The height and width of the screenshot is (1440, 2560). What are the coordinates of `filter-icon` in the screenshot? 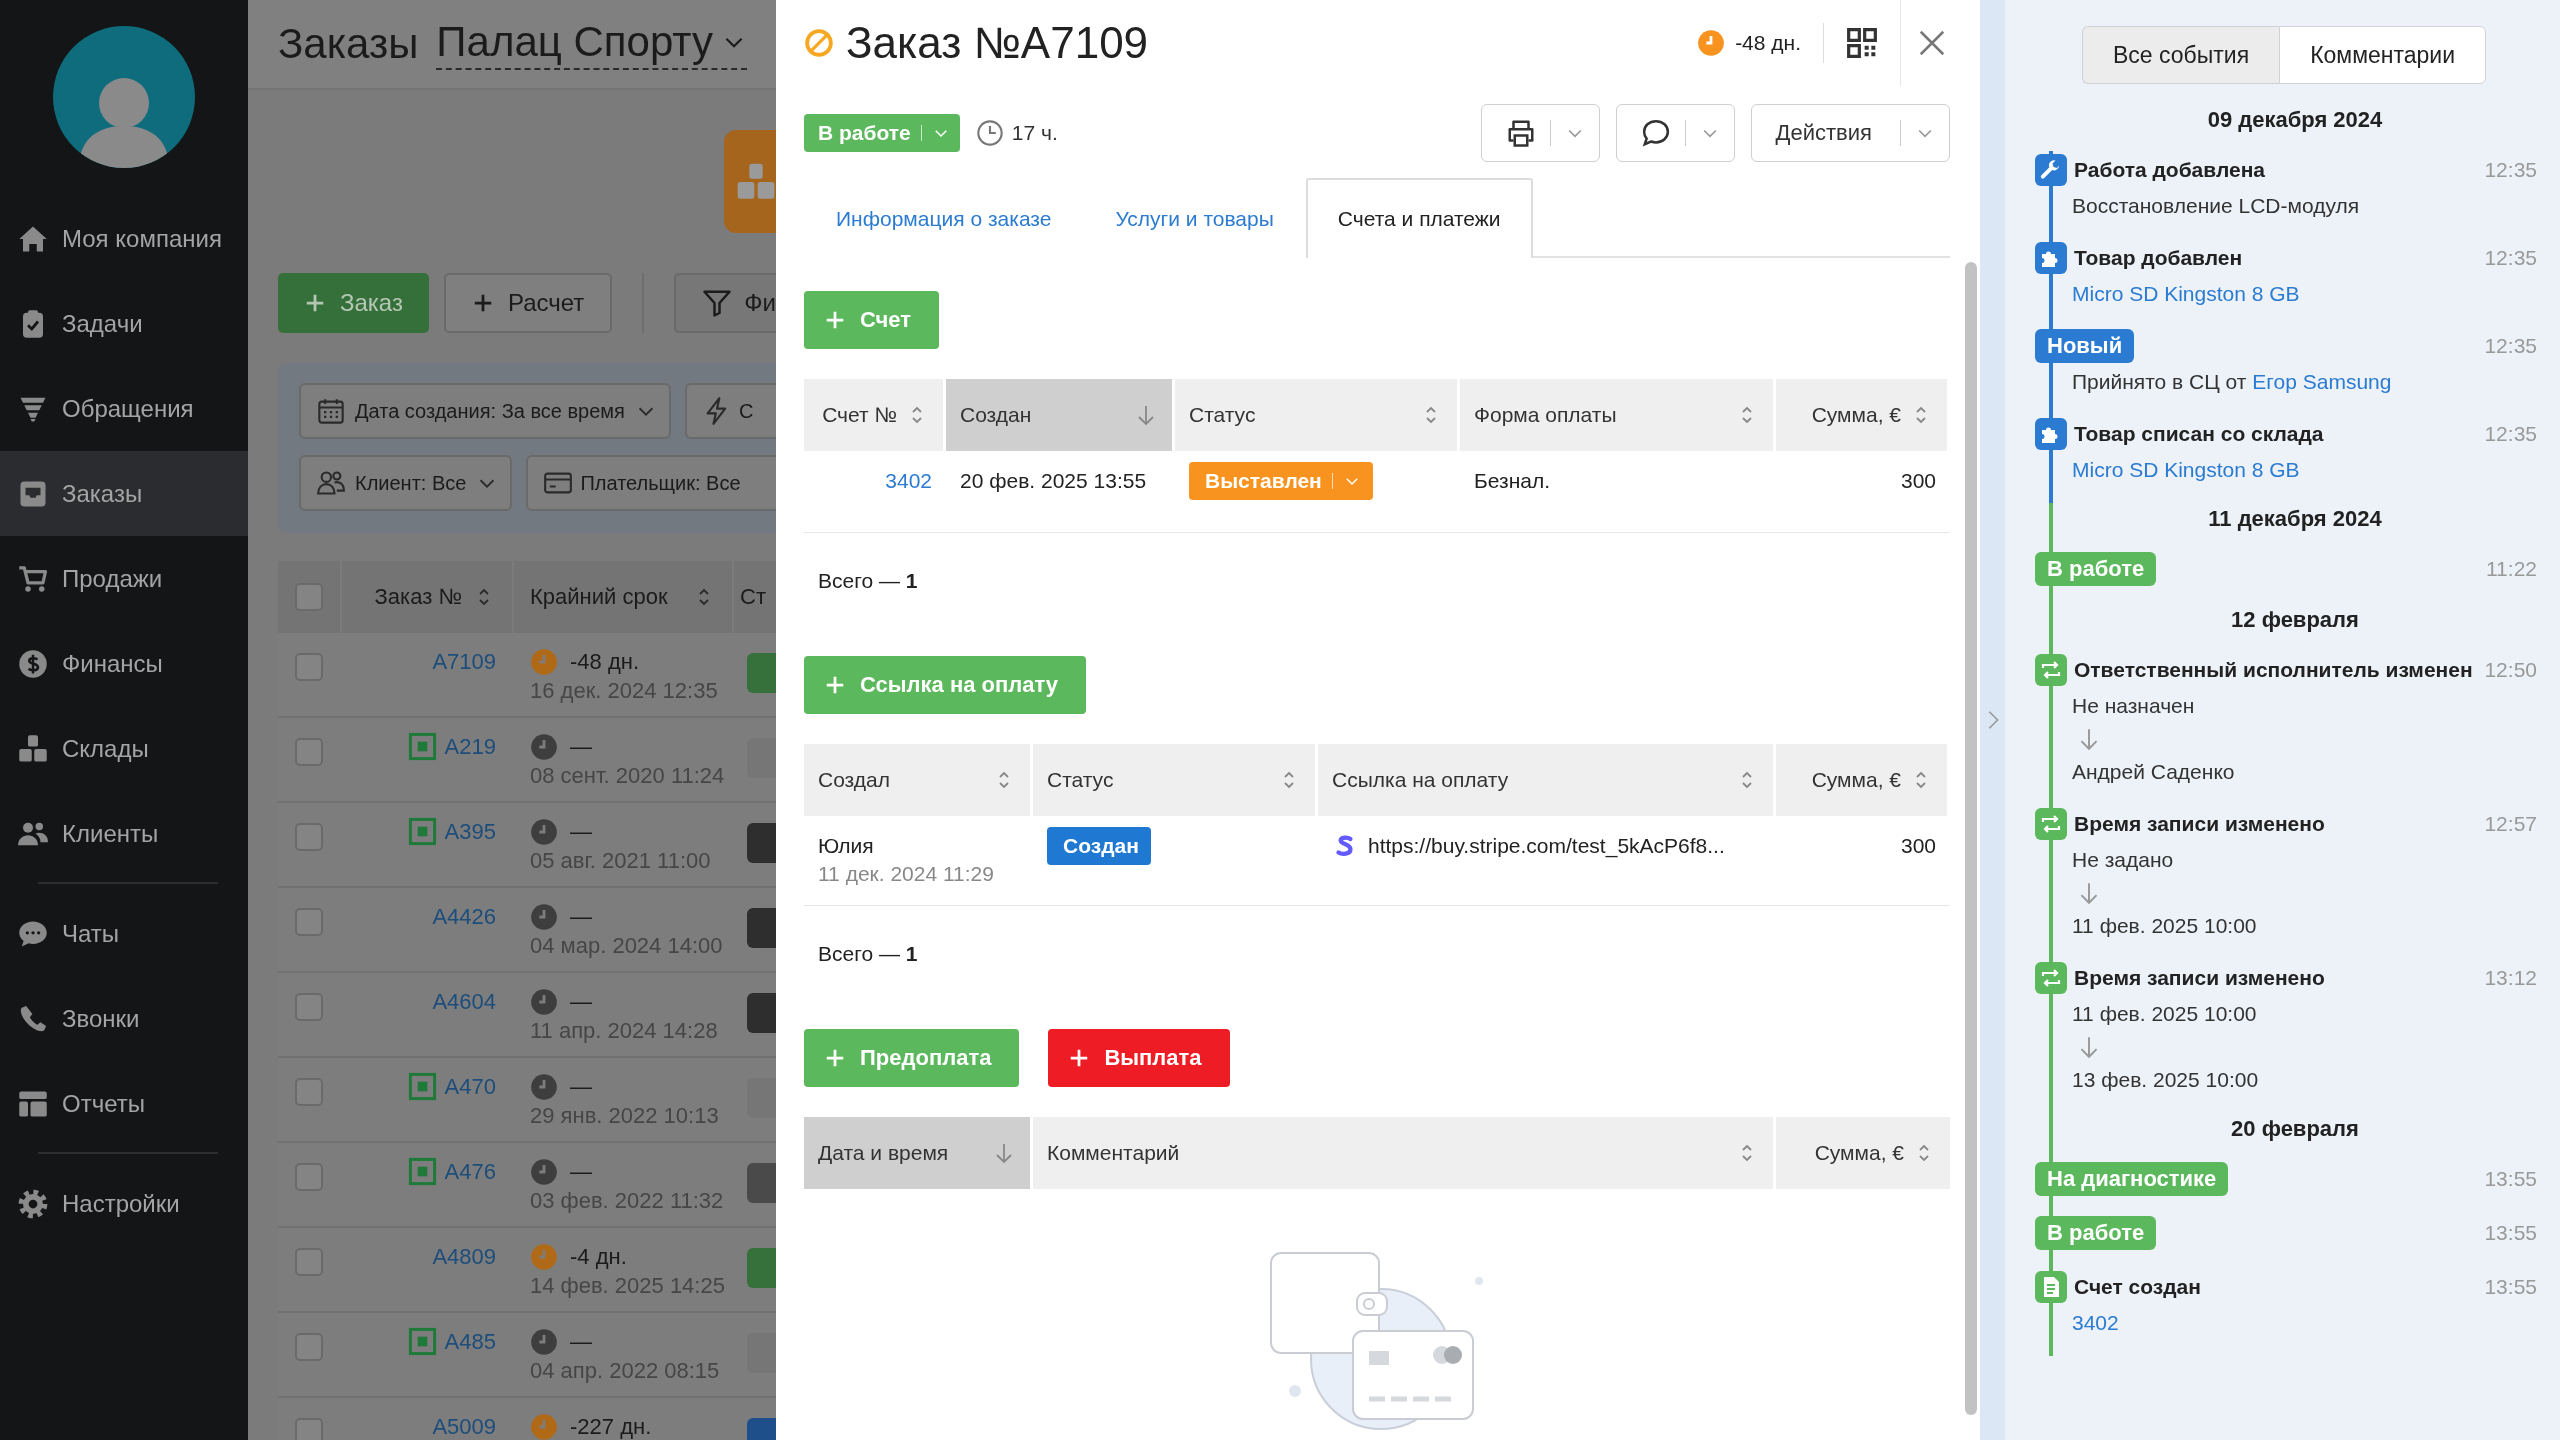 It's located at (717, 303).